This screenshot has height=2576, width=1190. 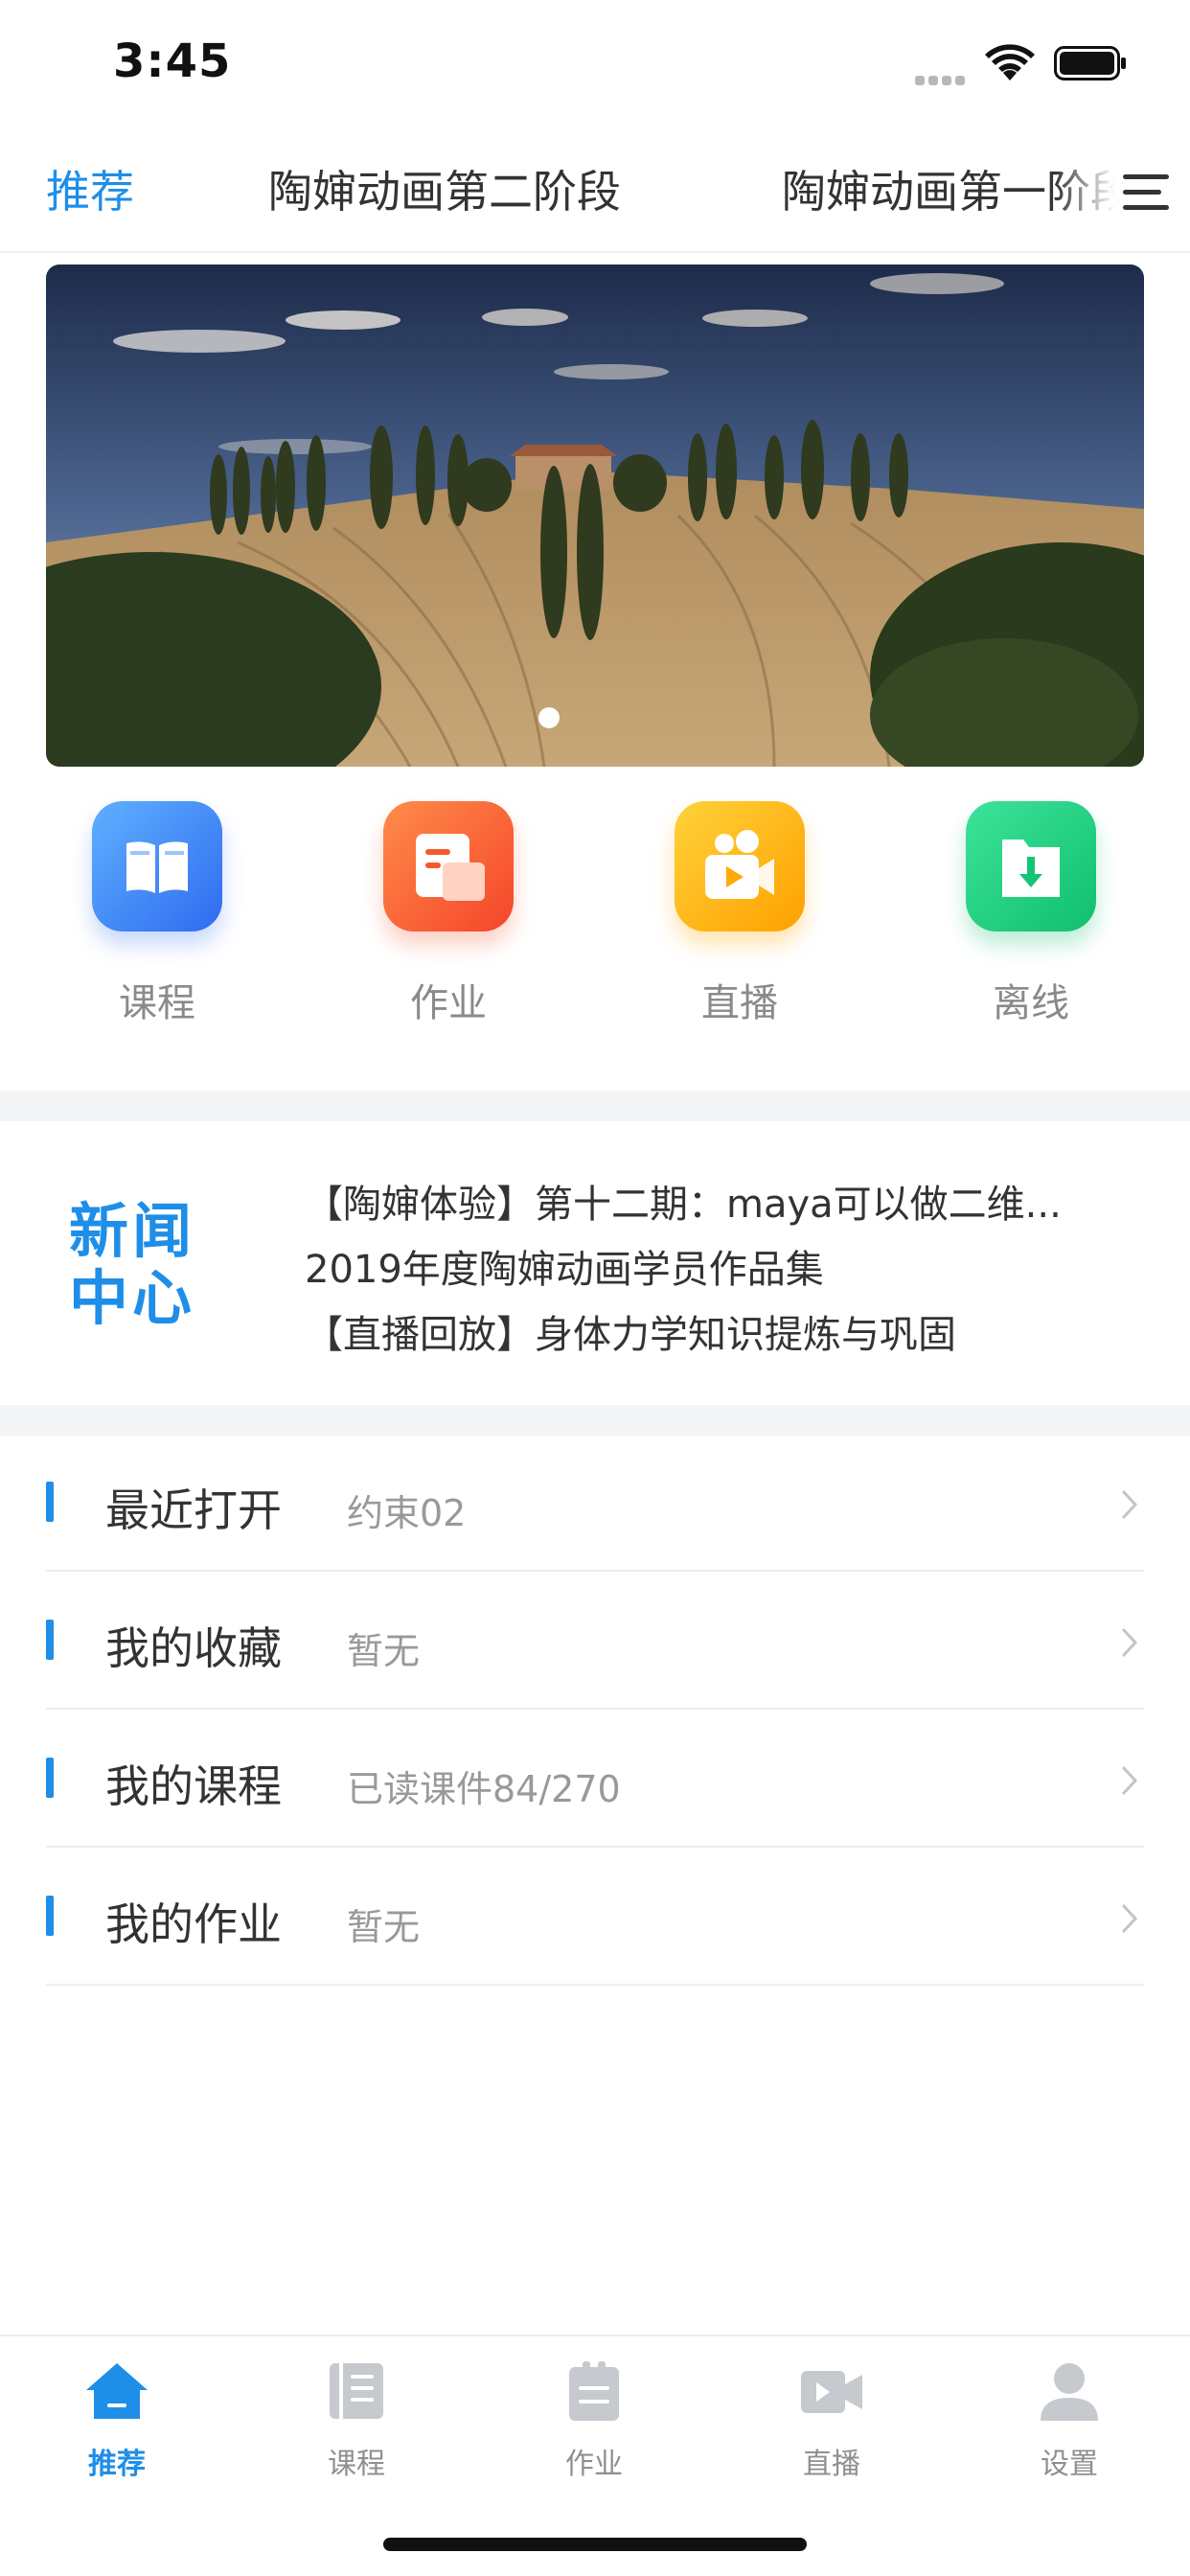 What do you see at coordinates (594, 2391) in the screenshot?
I see `clipboard-icon` at bounding box center [594, 2391].